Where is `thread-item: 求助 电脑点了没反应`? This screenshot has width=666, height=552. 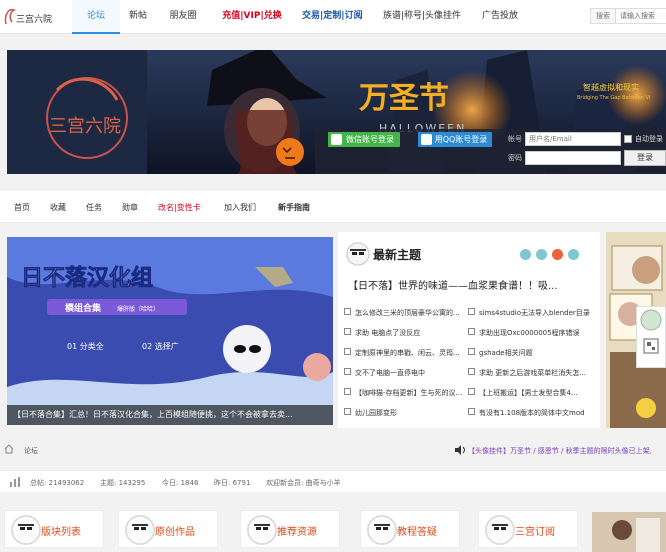 thread-item: 求助 电脑点了没反应 is located at coordinates (406, 334).